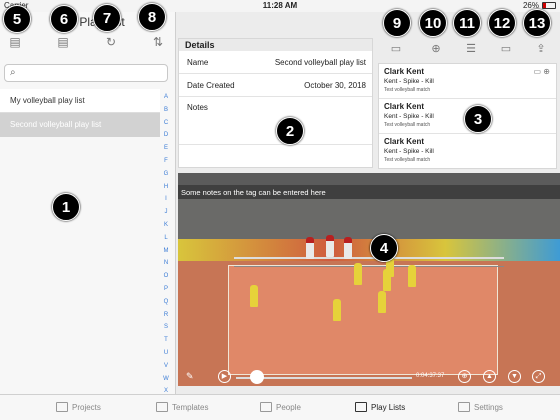  What do you see at coordinates (433, 23) in the screenshot?
I see `callout-10: 10` at bounding box center [433, 23].